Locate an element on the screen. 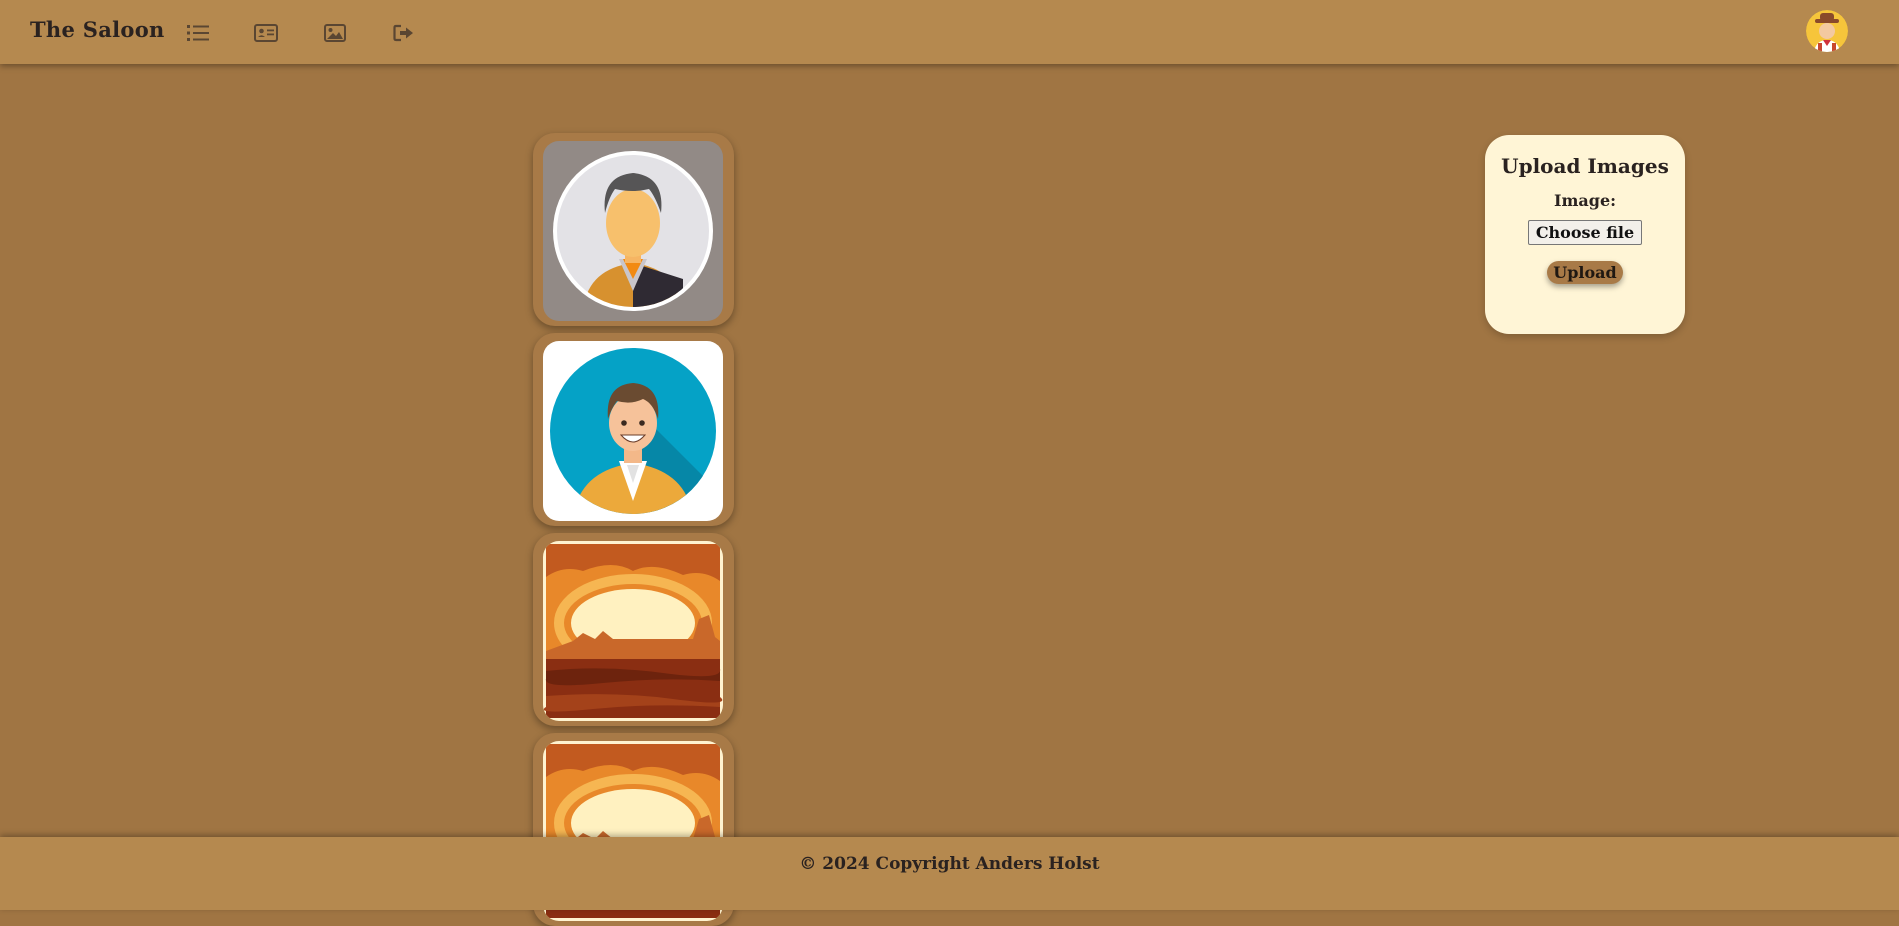 This screenshot has width=1899, height=926. man-avatar-blue is located at coordinates (633, 431).